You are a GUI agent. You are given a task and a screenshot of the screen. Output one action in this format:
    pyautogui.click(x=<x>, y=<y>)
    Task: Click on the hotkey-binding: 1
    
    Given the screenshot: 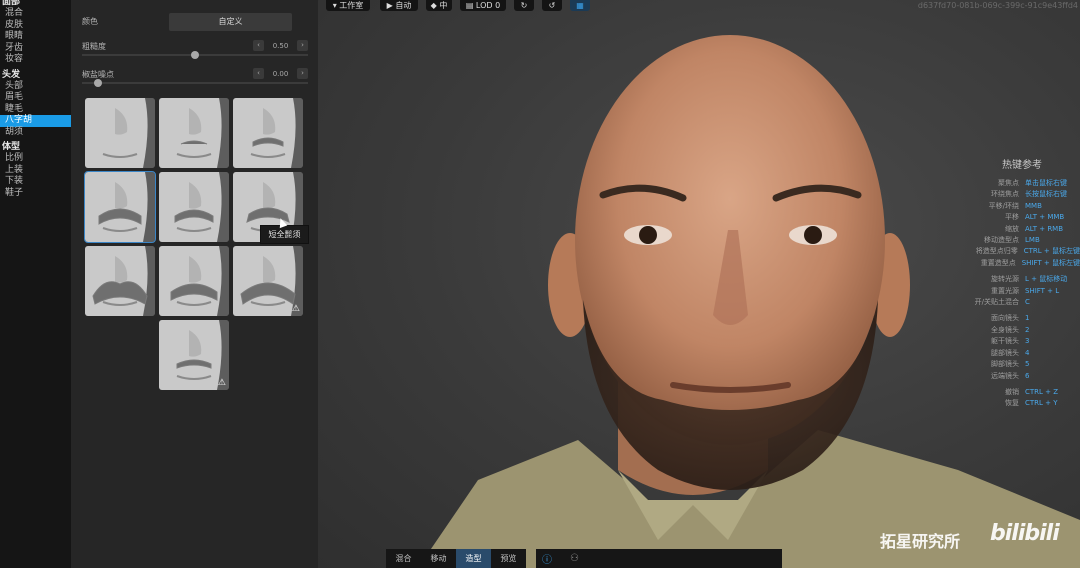 What is the action you would take?
    pyautogui.click(x=1027, y=318)
    